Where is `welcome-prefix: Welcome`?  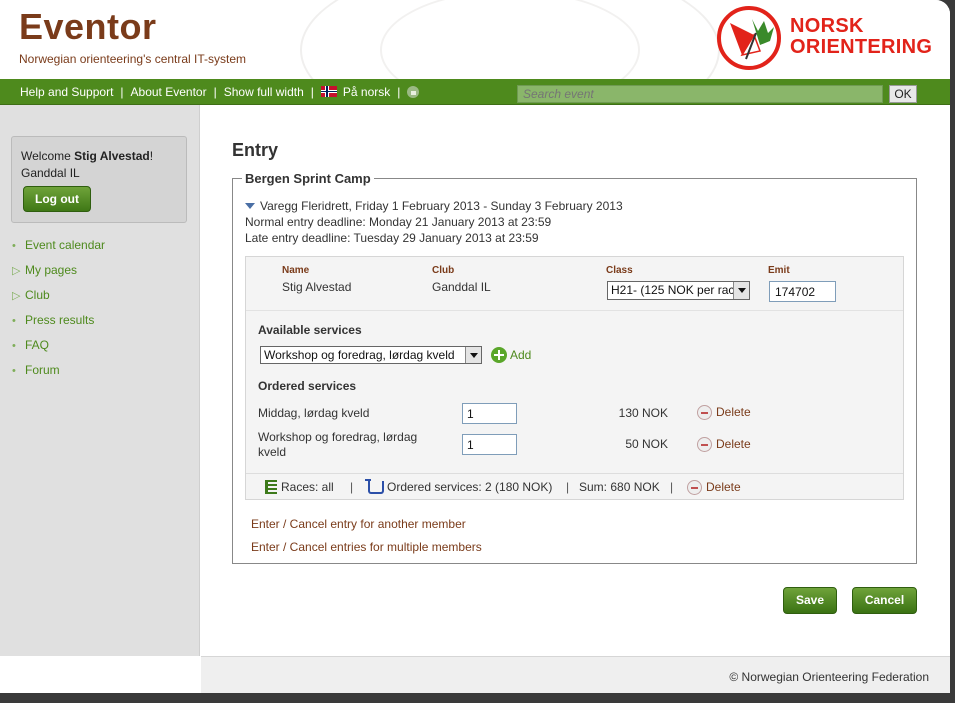
welcome-prefix: Welcome is located at coordinates (48, 156).